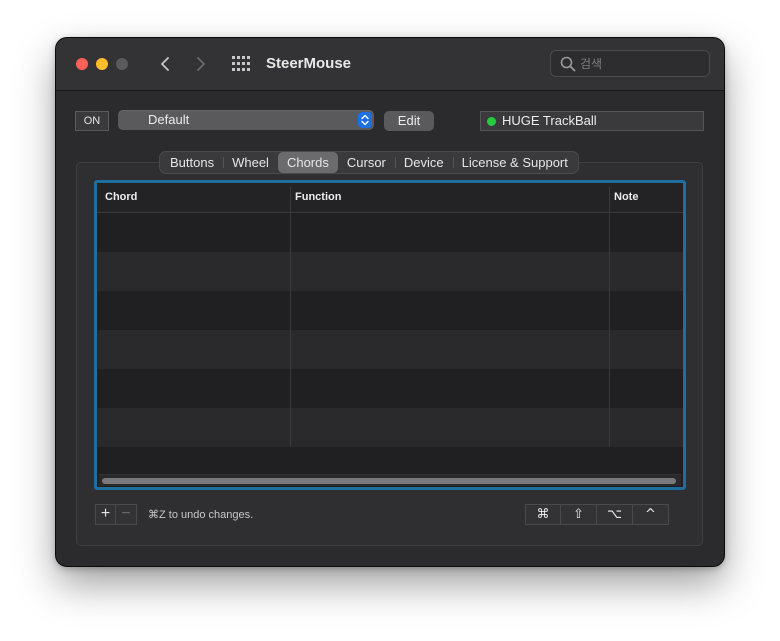  What do you see at coordinates (122, 64) in the screenshot?
I see `zoom-button` at bounding box center [122, 64].